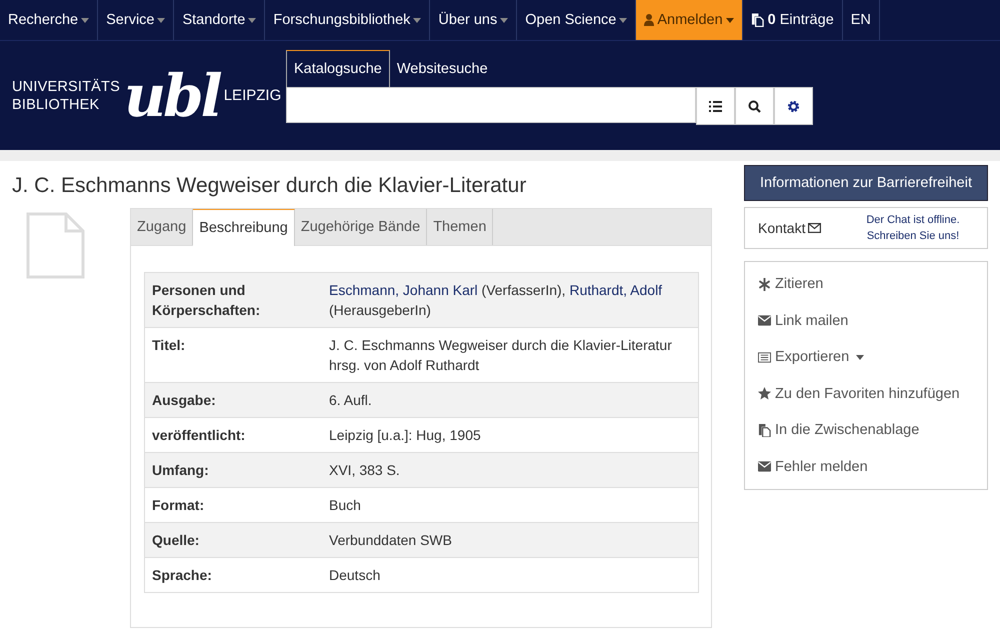  I want to click on nav-item: Standorte, so click(220, 20).